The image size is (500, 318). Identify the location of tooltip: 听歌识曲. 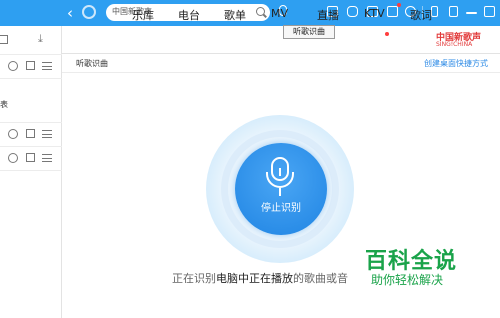
(309, 32).